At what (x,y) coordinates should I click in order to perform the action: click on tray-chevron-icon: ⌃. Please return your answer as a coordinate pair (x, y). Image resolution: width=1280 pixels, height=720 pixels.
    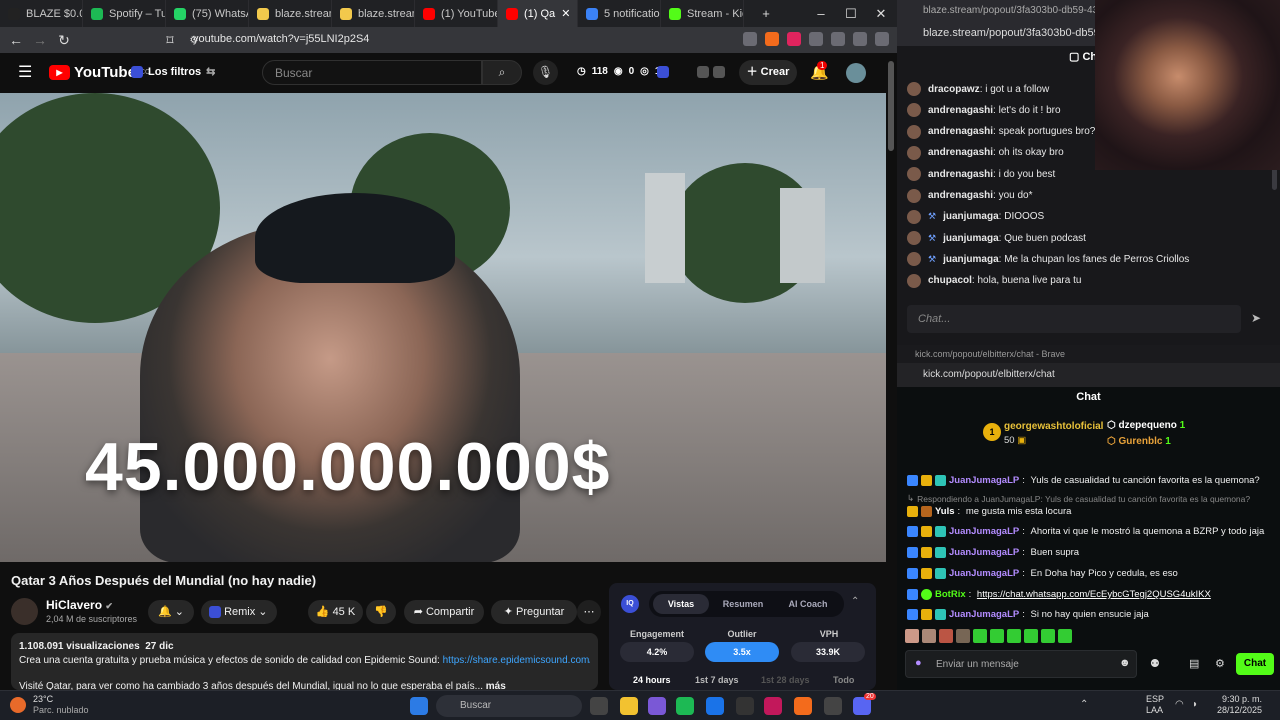
    Looking at the image, I should click on (1084, 704).